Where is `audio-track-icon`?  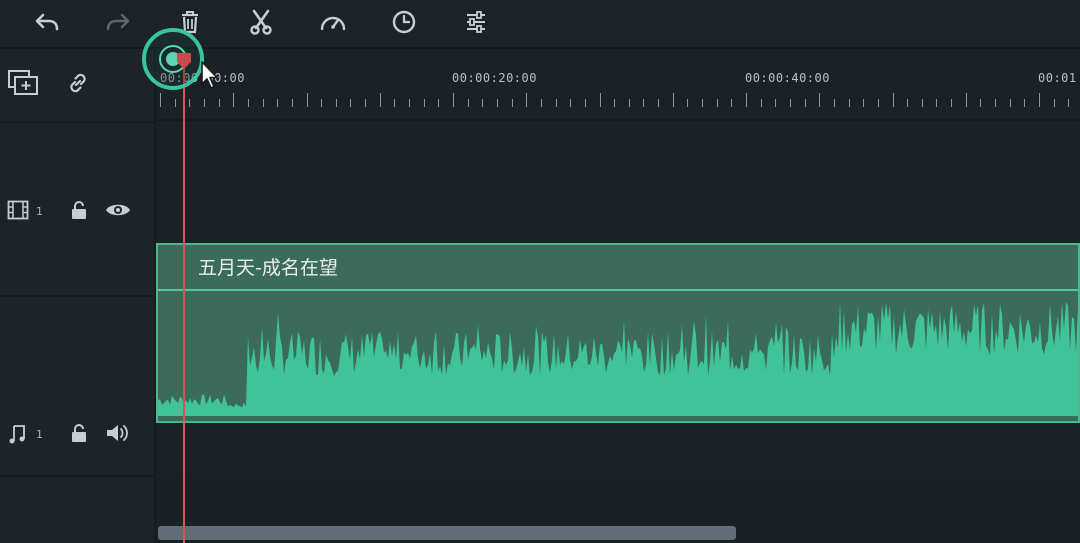
audio-track-icon is located at coordinates (18, 433).